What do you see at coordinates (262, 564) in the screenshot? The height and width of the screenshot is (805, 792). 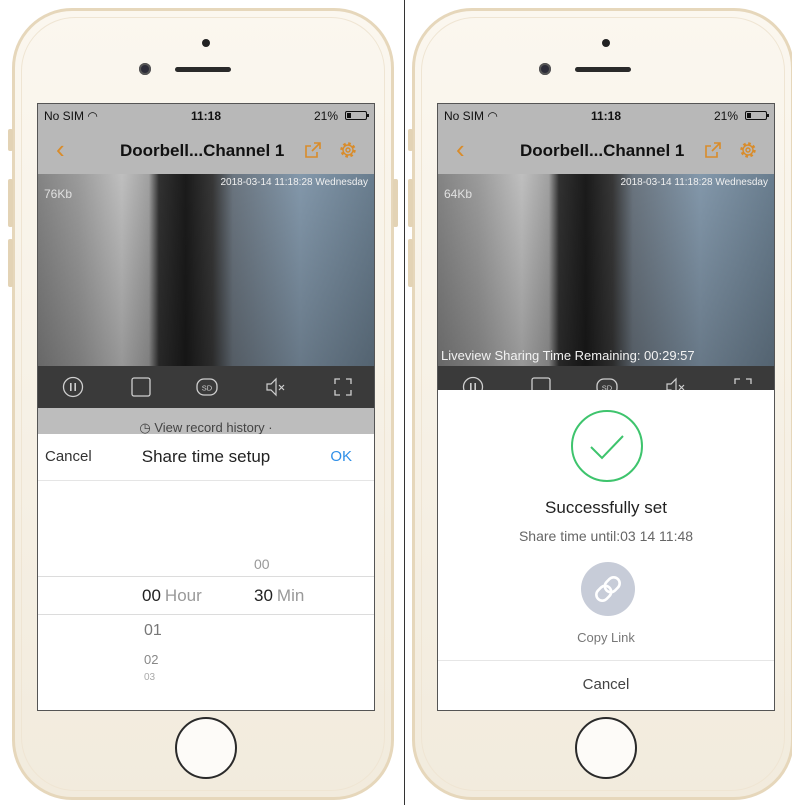 I see `minute-option: 00` at bounding box center [262, 564].